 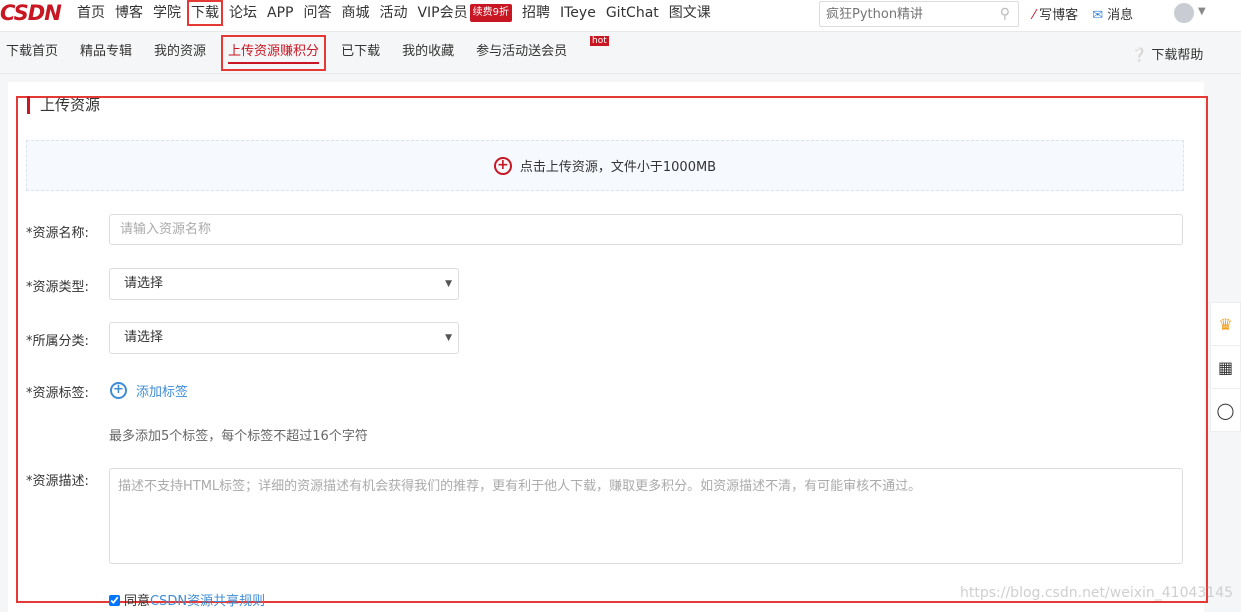 I want to click on write-blog-link: ⁄ 写博客, so click(x=1055, y=13).